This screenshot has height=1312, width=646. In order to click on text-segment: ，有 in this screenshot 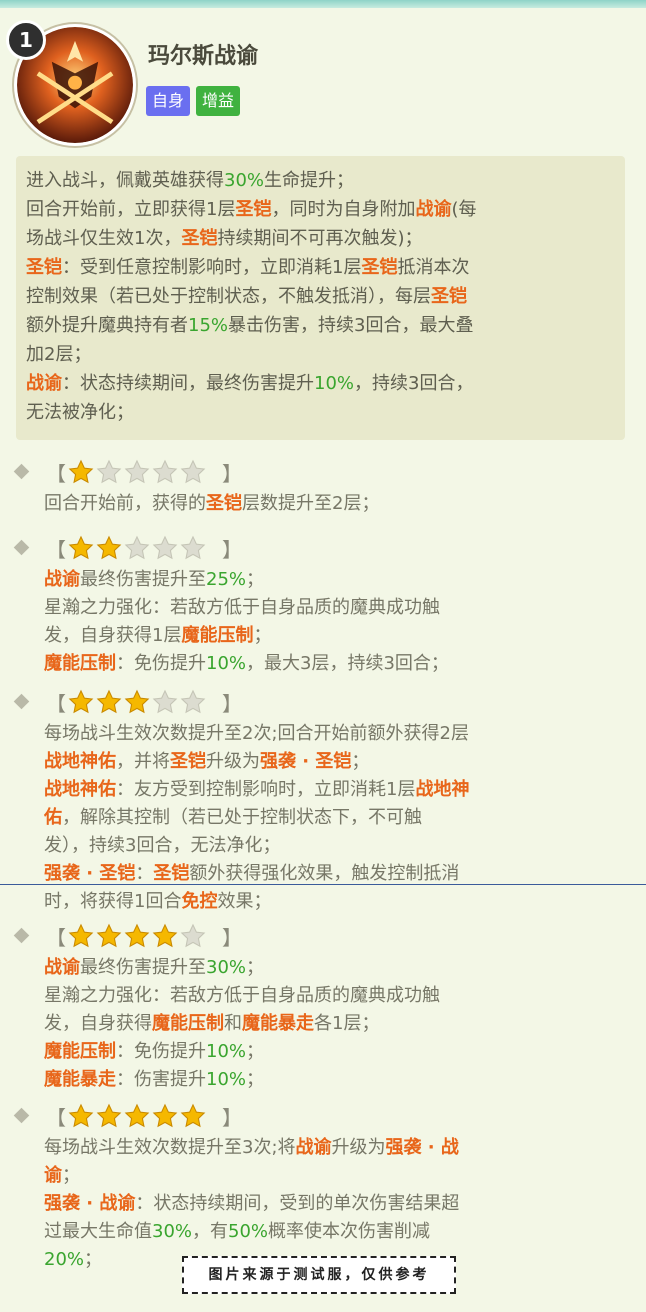, I will do `click(210, 1231)`.